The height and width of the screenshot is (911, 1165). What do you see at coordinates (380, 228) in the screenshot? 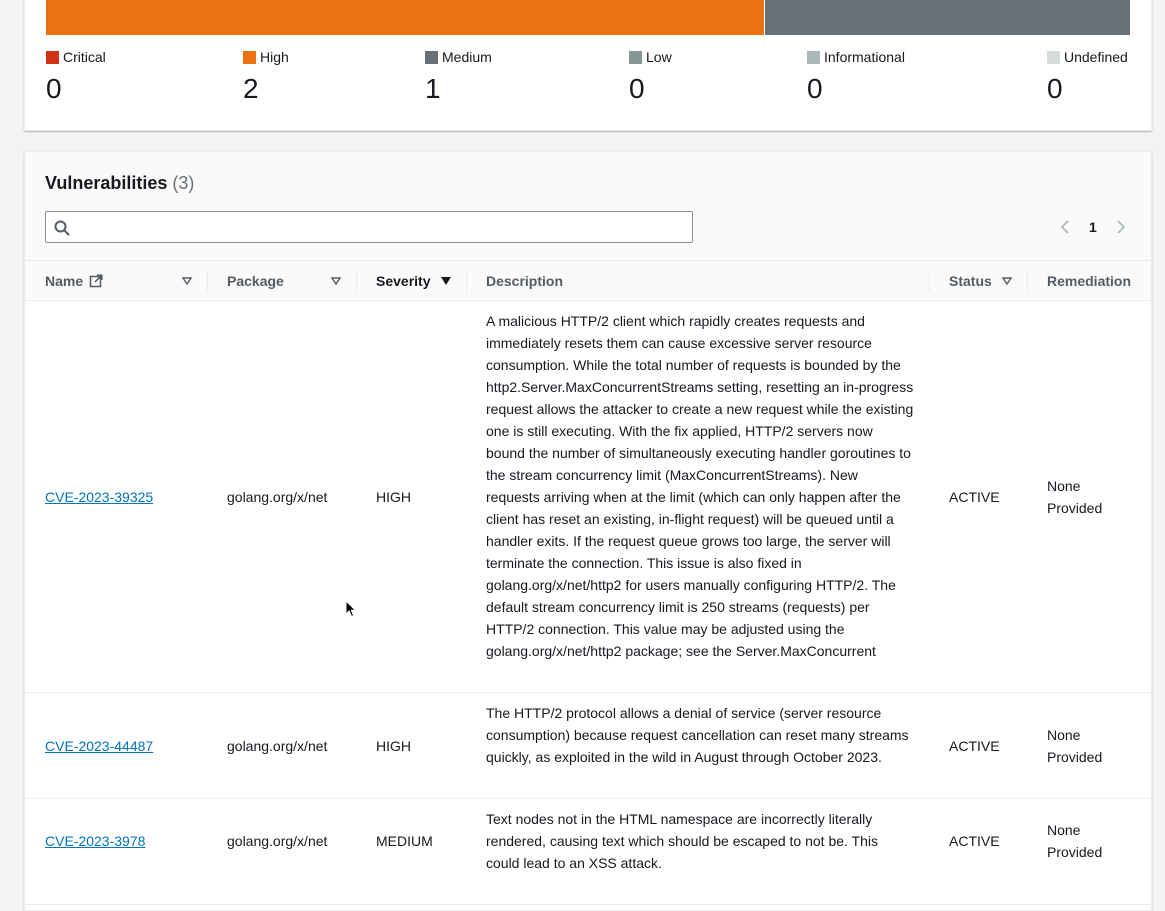
I see `search-input` at bounding box center [380, 228].